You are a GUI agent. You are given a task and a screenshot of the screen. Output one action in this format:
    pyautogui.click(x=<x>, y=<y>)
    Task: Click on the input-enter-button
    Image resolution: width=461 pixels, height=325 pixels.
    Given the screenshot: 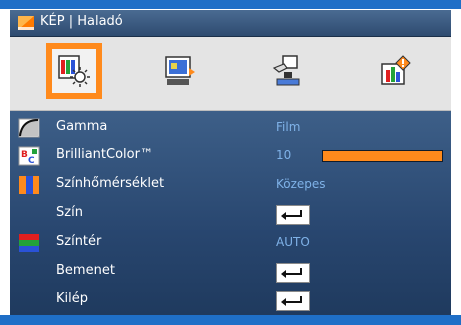 What is the action you would take?
    pyautogui.click(x=293, y=273)
    